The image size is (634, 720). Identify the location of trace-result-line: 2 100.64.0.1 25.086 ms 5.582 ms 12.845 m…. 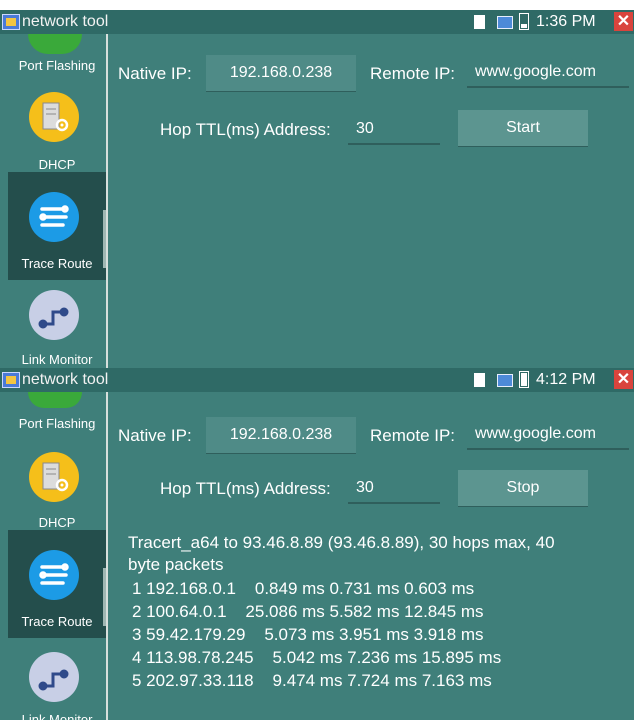
(308, 611).